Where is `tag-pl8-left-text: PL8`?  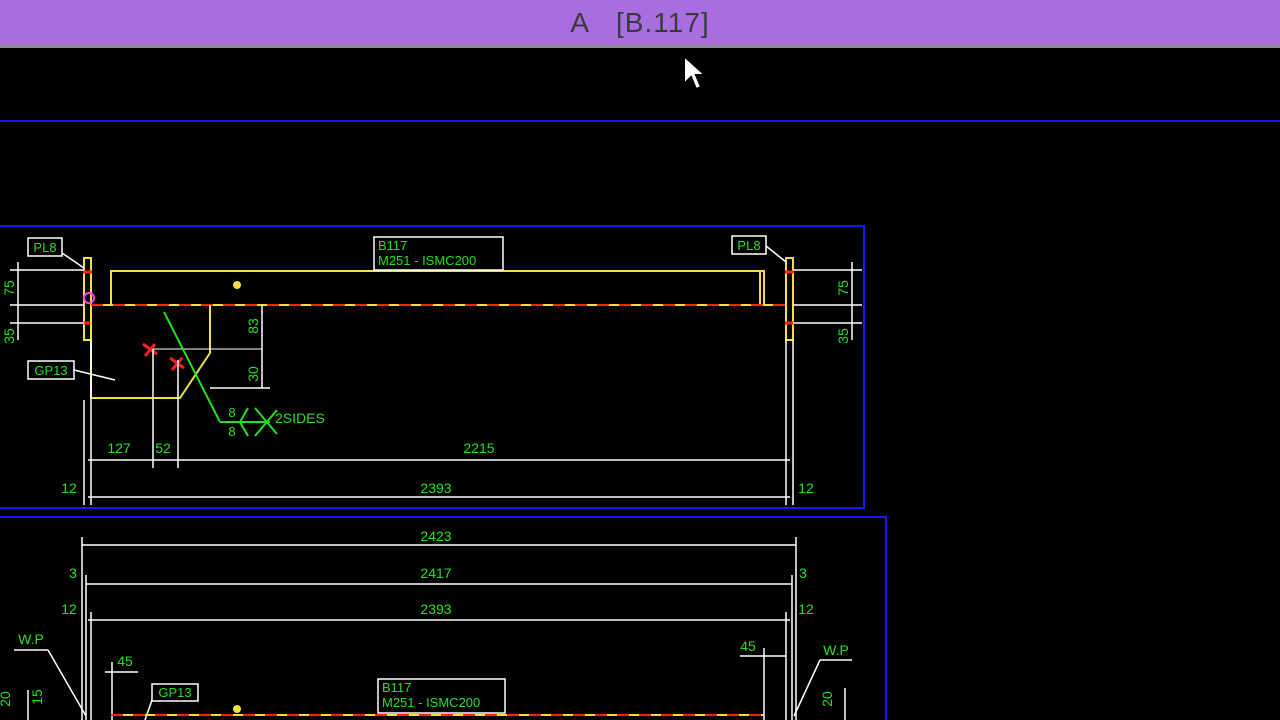 tag-pl8-left-text: PL8 is located at coordinates (44, 247).